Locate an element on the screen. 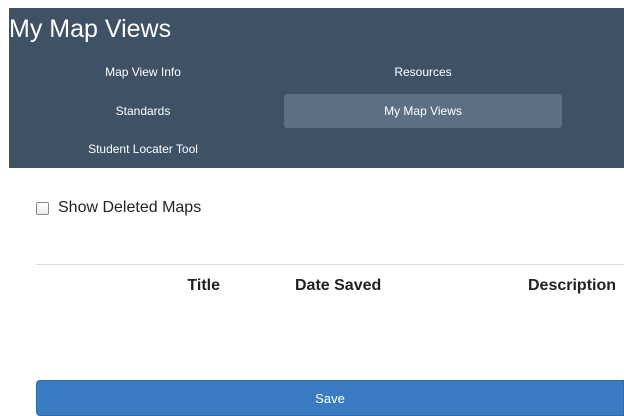 This screenshot has width=624, height=416. show-deleted-checkbox is located at coordinates (42, 208).